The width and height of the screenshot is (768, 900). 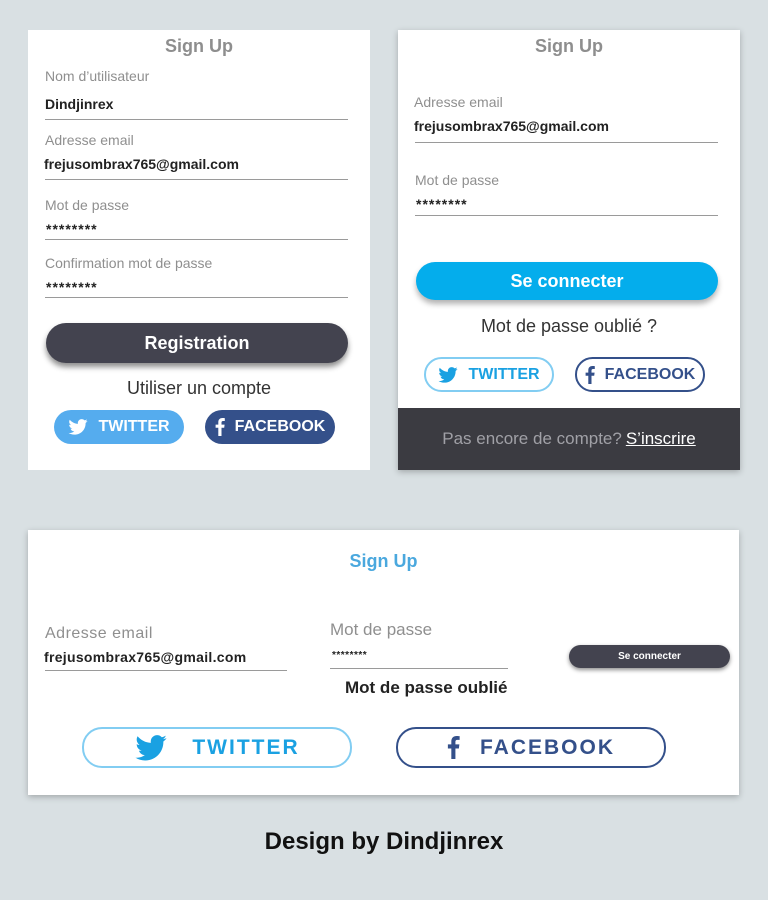 What do you see at coordinates (196, 297) in the screenshot?
I see `confirm-password-underline` at bounding box center [196, 297].